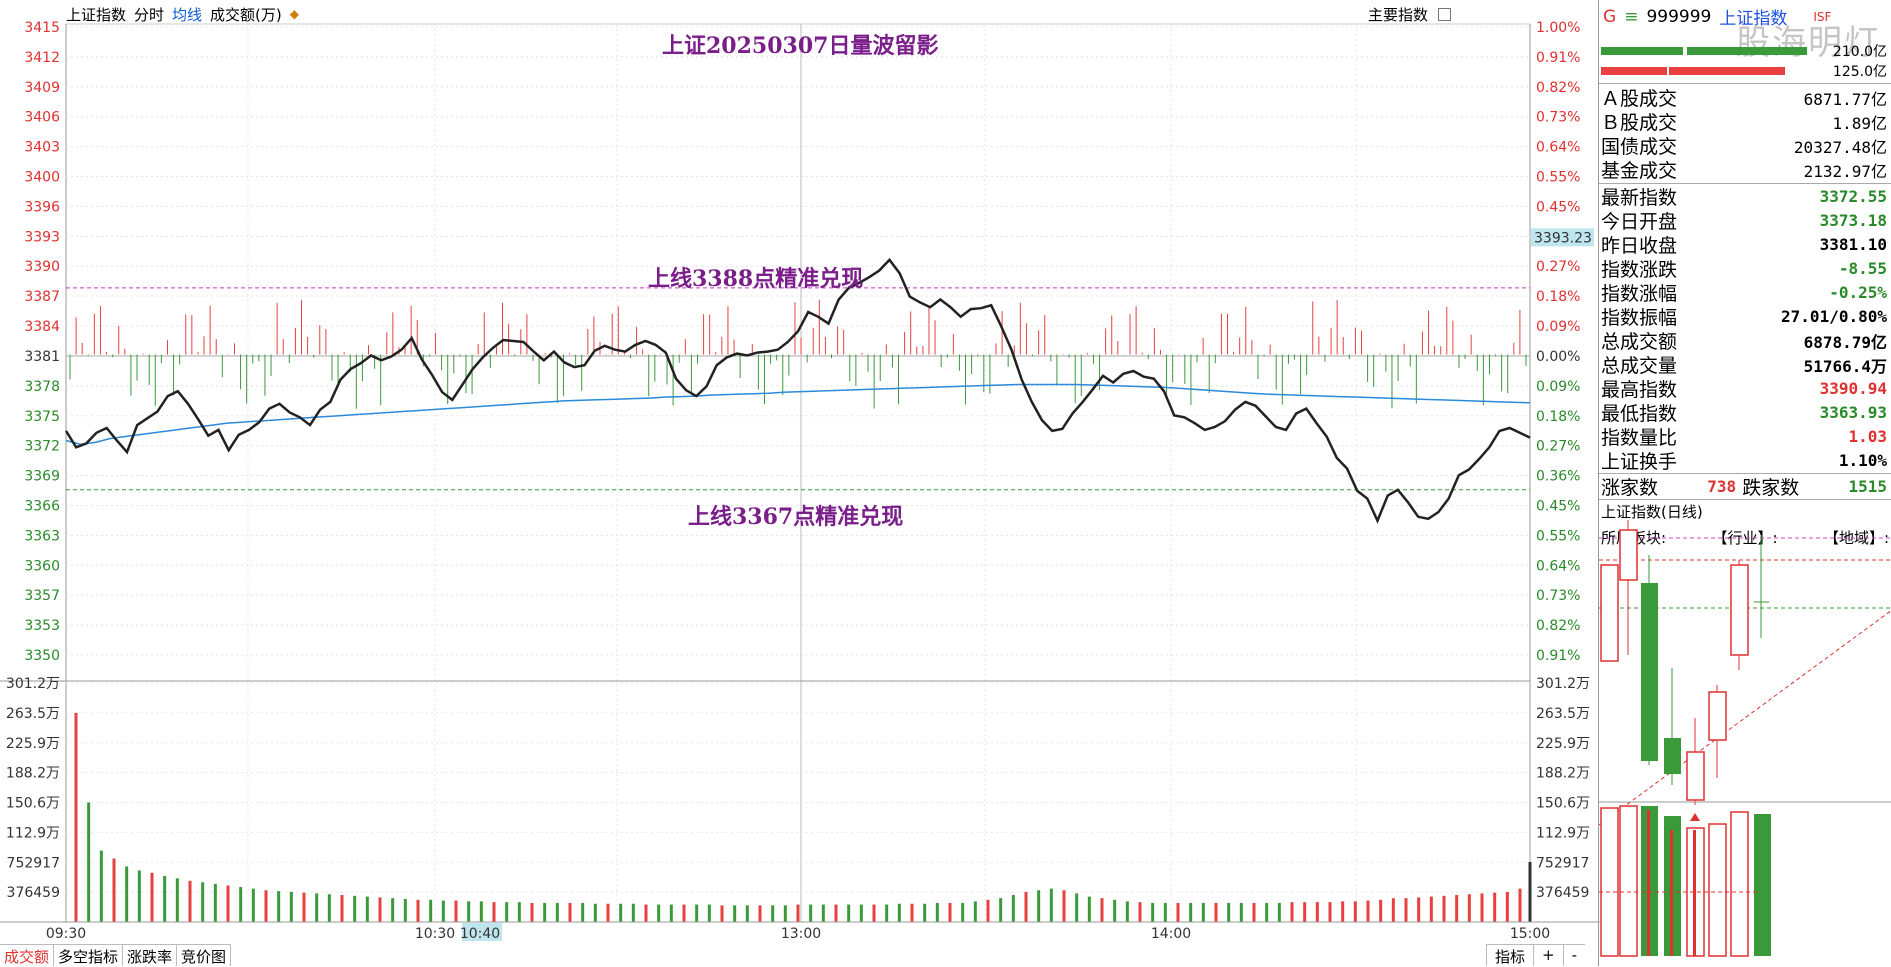 Image resolution: width=1891 pixels, height=967 pixels. I want to click on price-tick: 3393, so click(42, 237).